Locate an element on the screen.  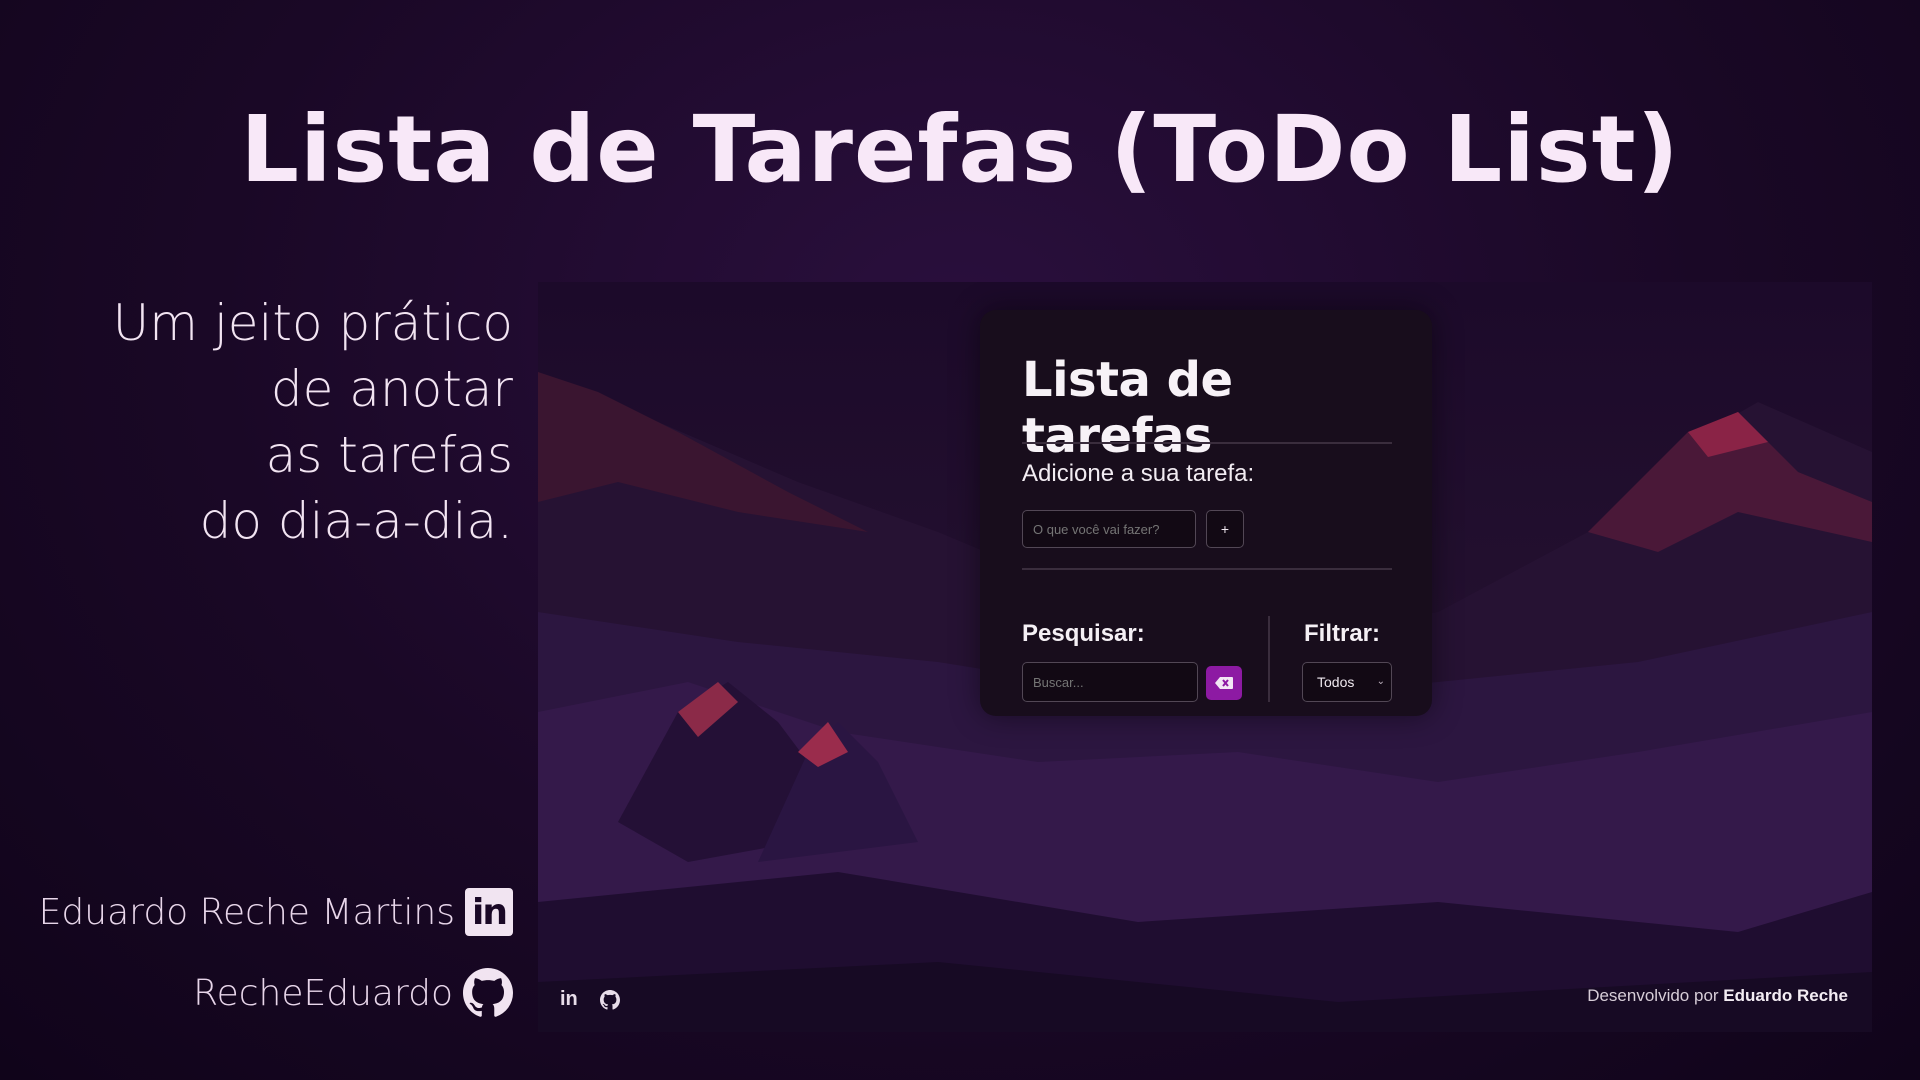
search-label: Pesquisar: is located at coordinates (1083, 633).